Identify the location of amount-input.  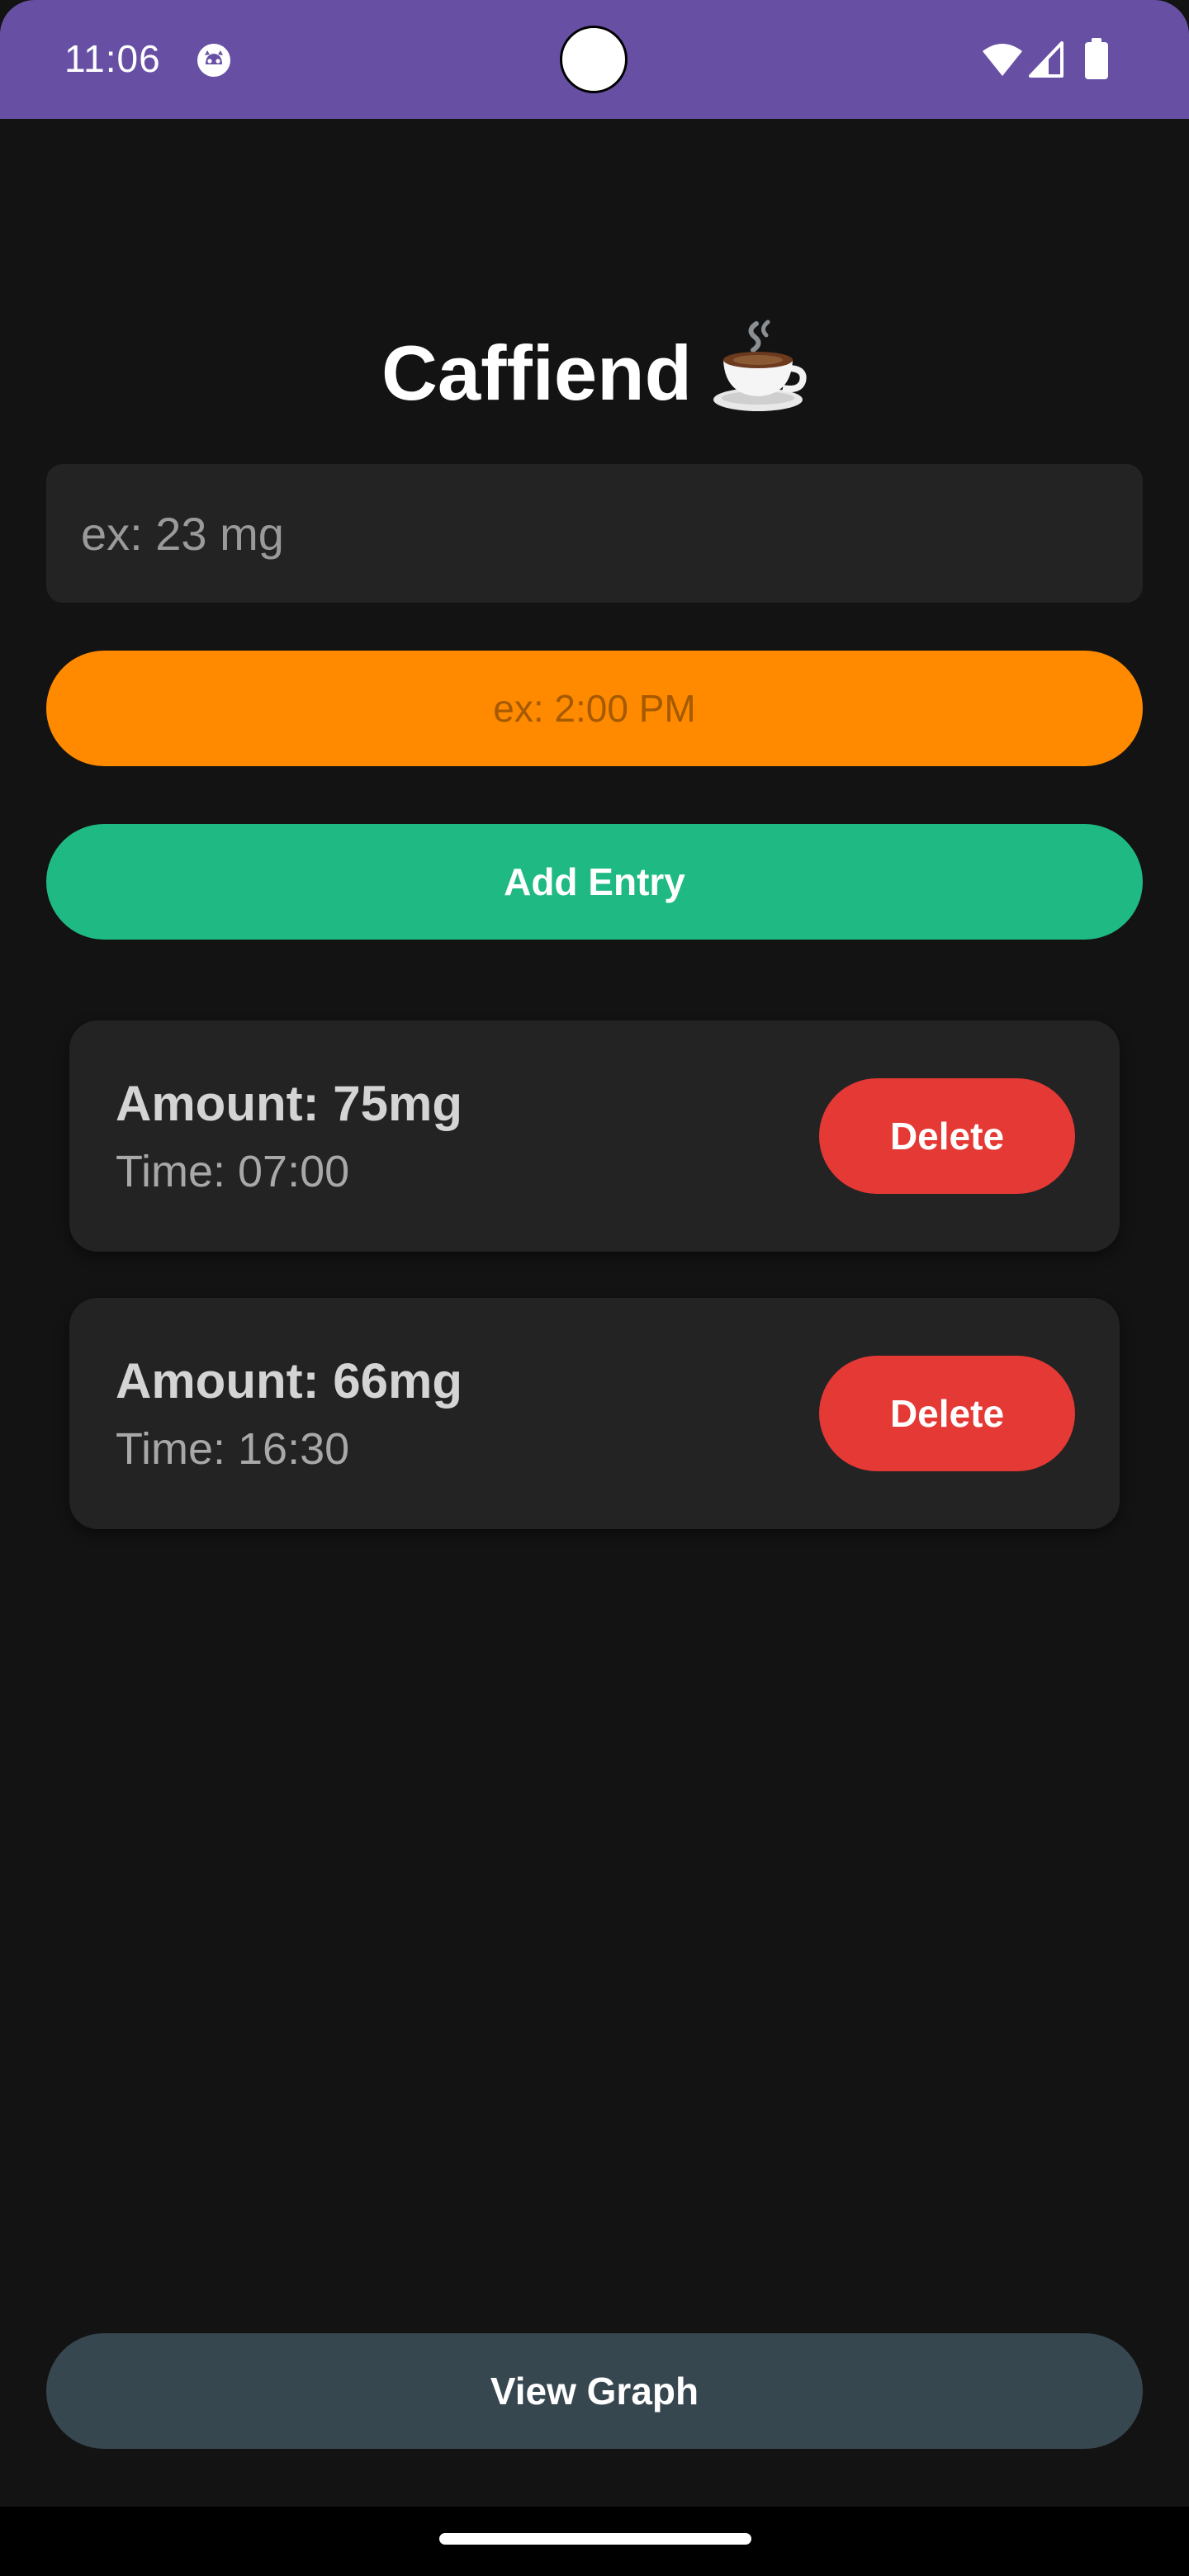
(594, 533).